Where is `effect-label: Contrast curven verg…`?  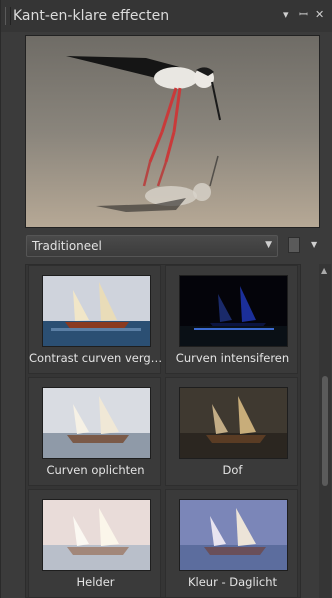
effect-label: Contrast curven verg… is located at coordinates (95, 358).